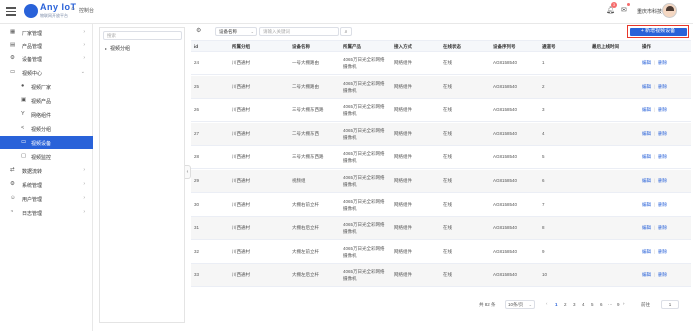 The image size is (693, 331). What do you see at coordinates (46, 198) in the screenshot?
I see `sidebar-item-user: ☺ 用户管理 ›` at bounding box center [46, 198].